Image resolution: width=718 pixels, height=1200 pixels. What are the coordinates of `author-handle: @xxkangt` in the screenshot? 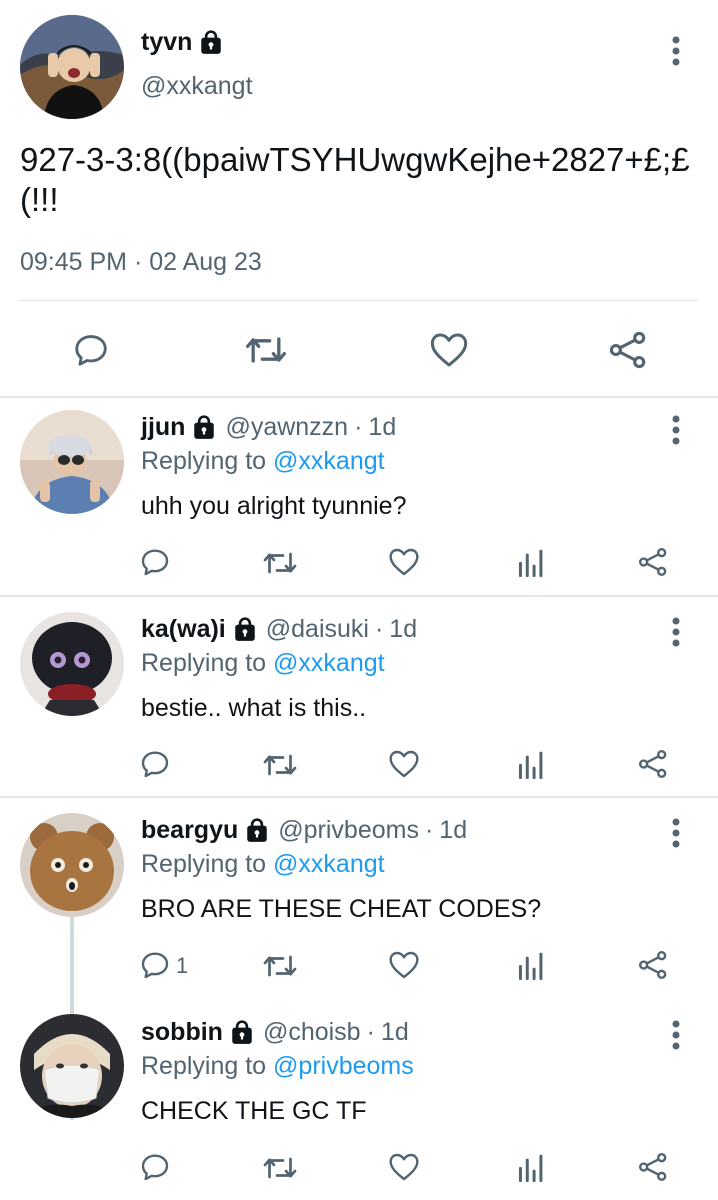 It's located at (197, 86).